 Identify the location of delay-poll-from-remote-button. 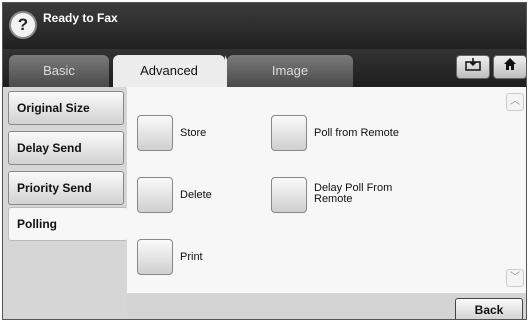
(289, 195).